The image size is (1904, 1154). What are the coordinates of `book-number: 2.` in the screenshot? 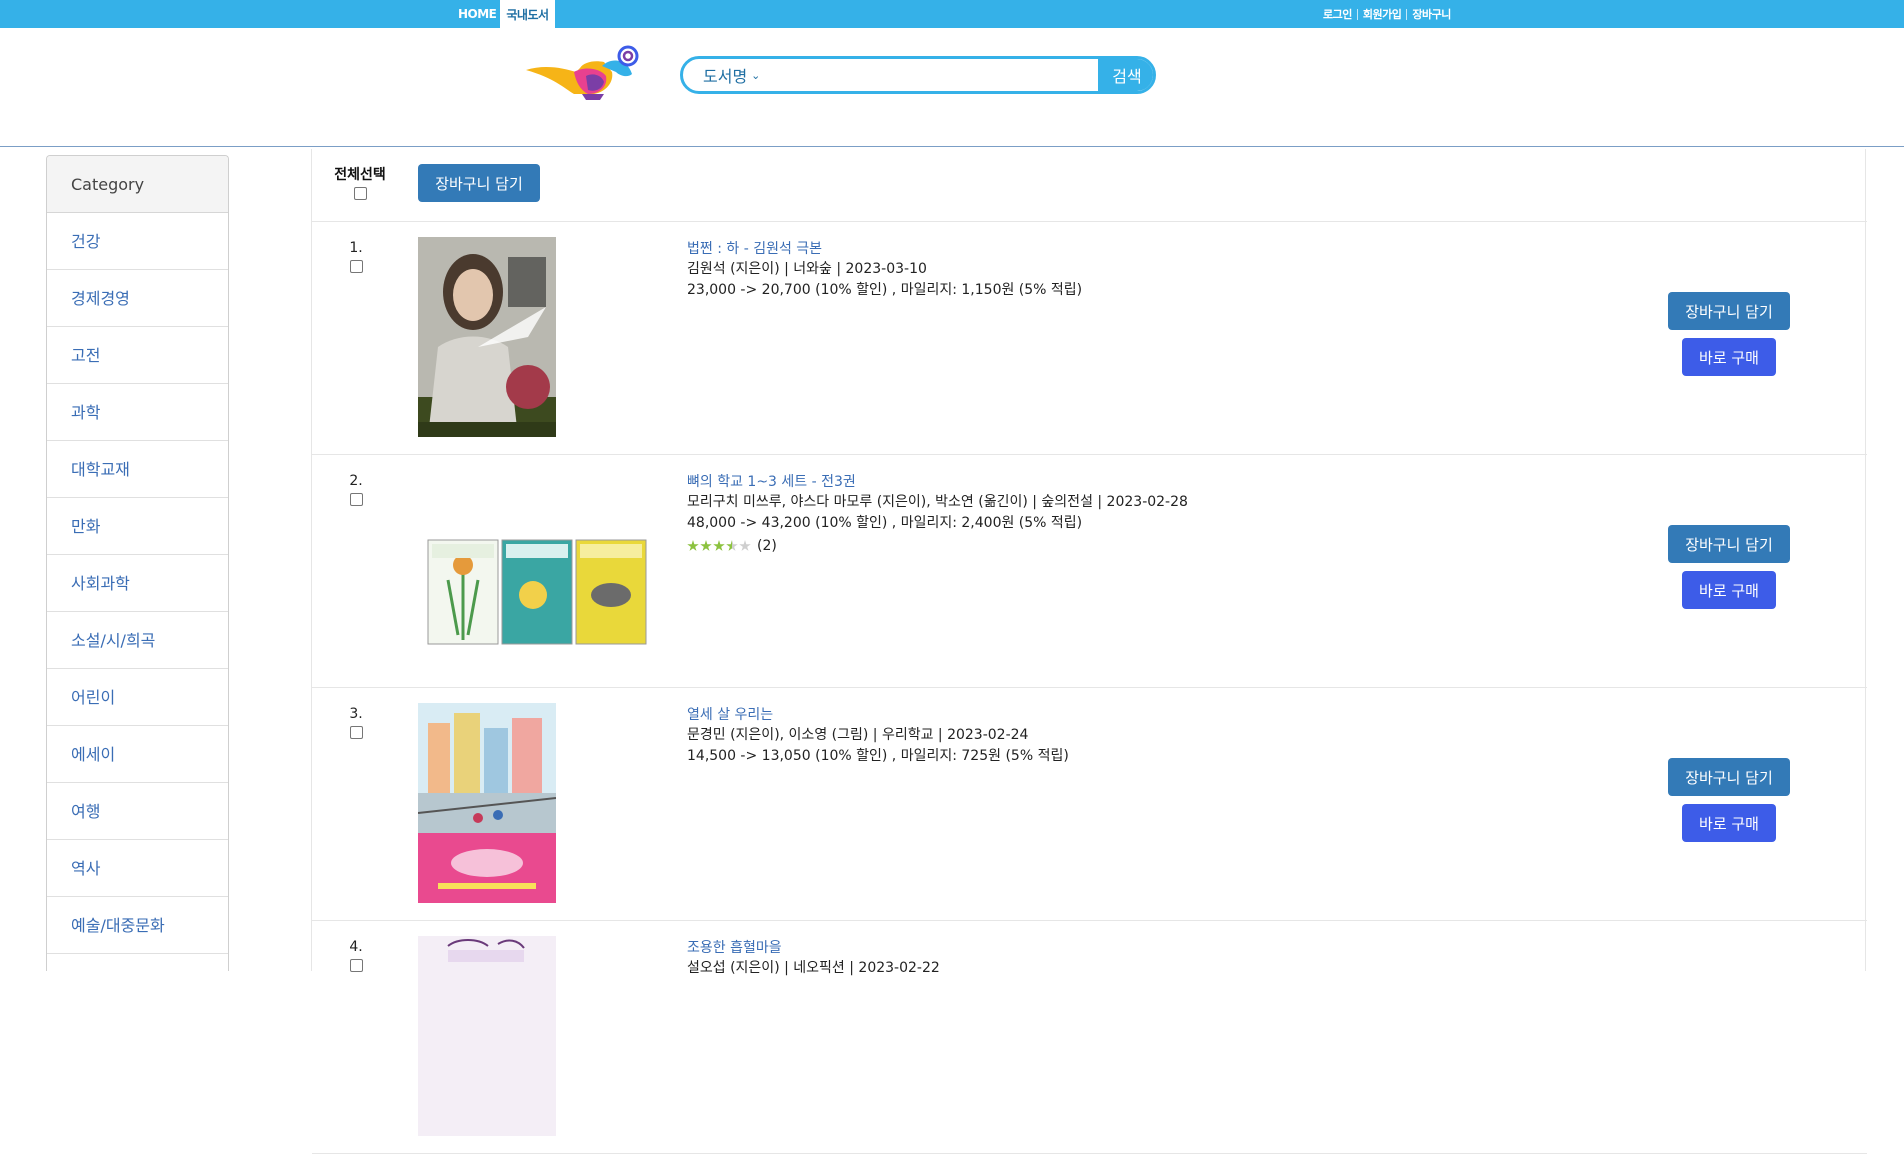 It's located at (356, 491).